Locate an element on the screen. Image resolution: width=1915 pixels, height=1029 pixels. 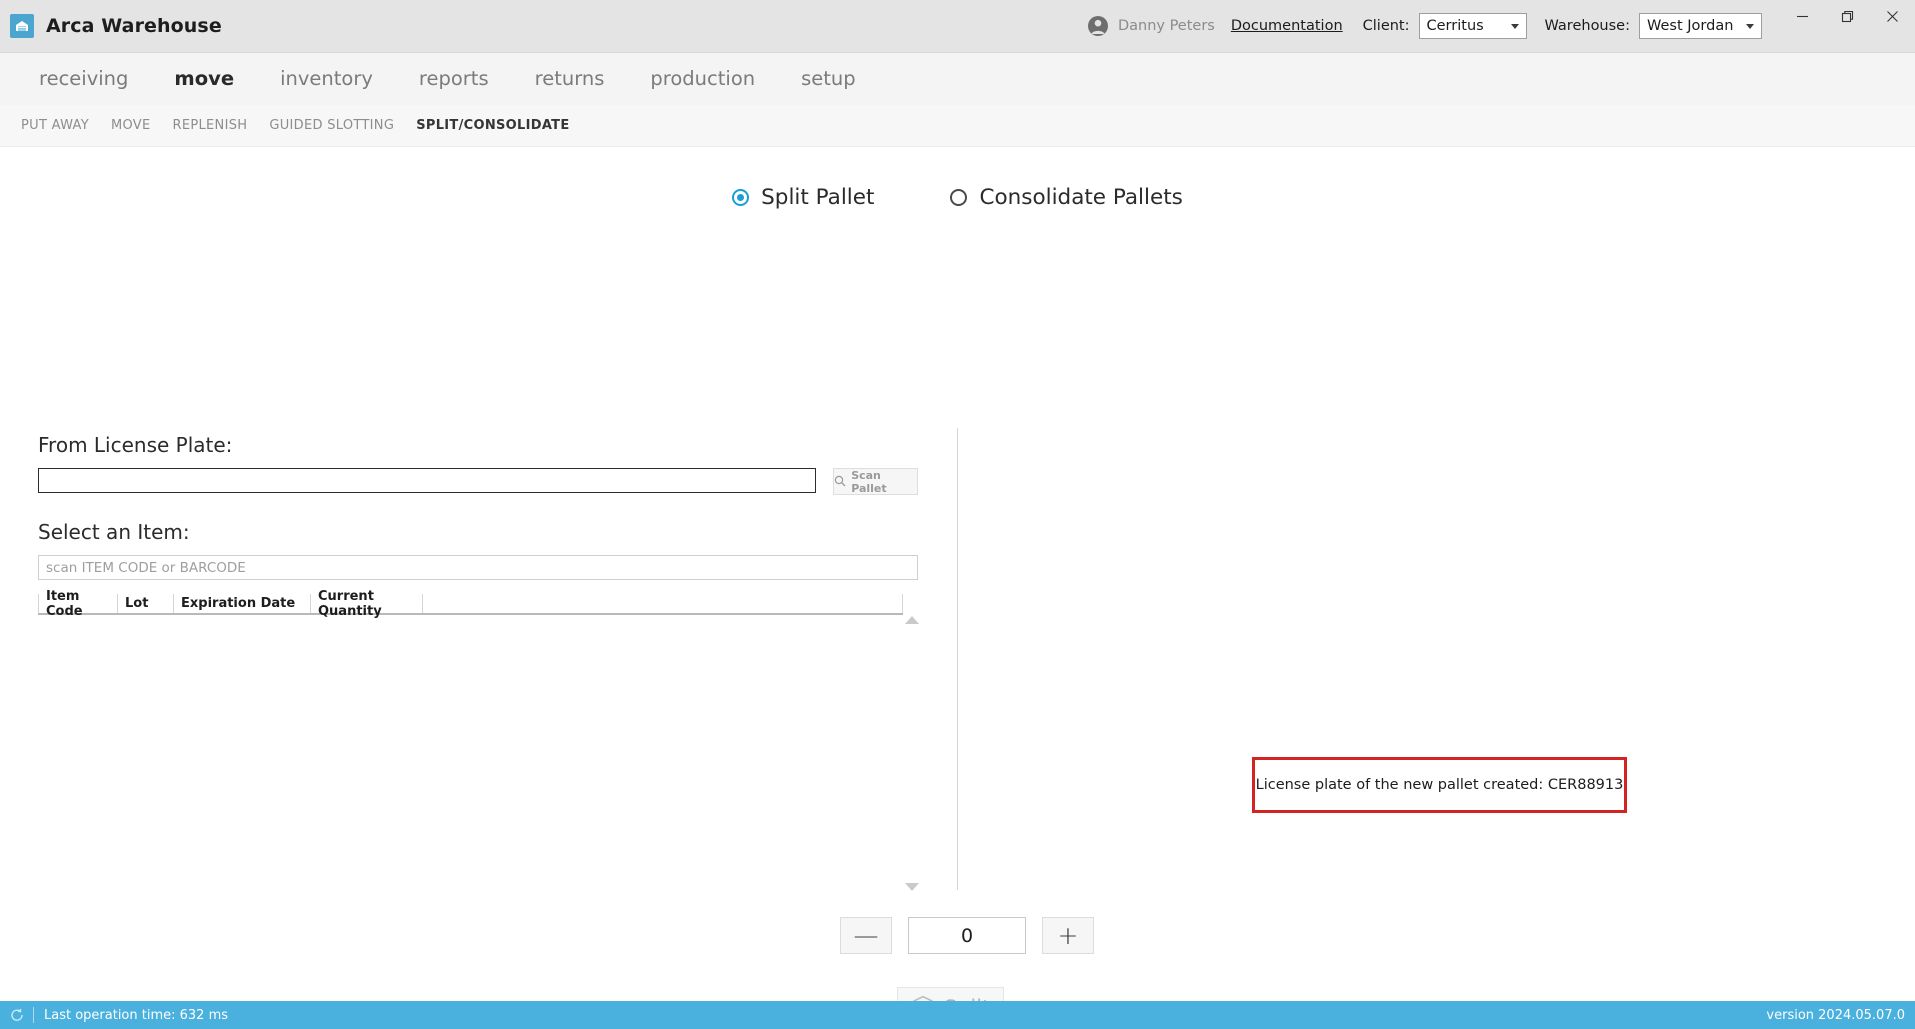
scan-pallet-button: Scan Pallet is located at coordinates (875, 481).